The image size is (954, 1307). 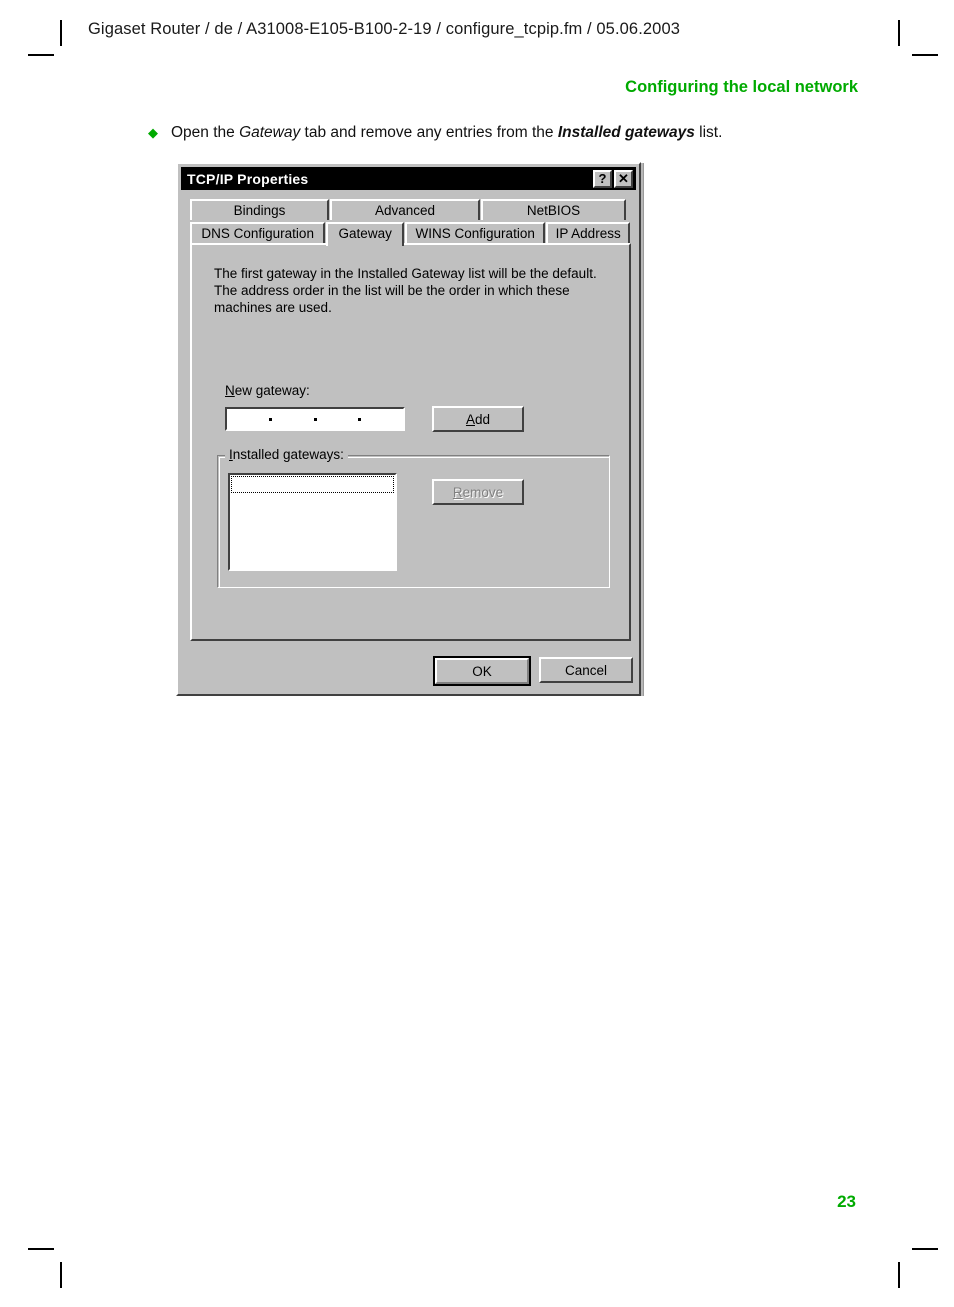 What do you see at coordinates (470, 419) in the screenshot?
I see `add-button-mnemonic: A` at bounding box center [470, 419].